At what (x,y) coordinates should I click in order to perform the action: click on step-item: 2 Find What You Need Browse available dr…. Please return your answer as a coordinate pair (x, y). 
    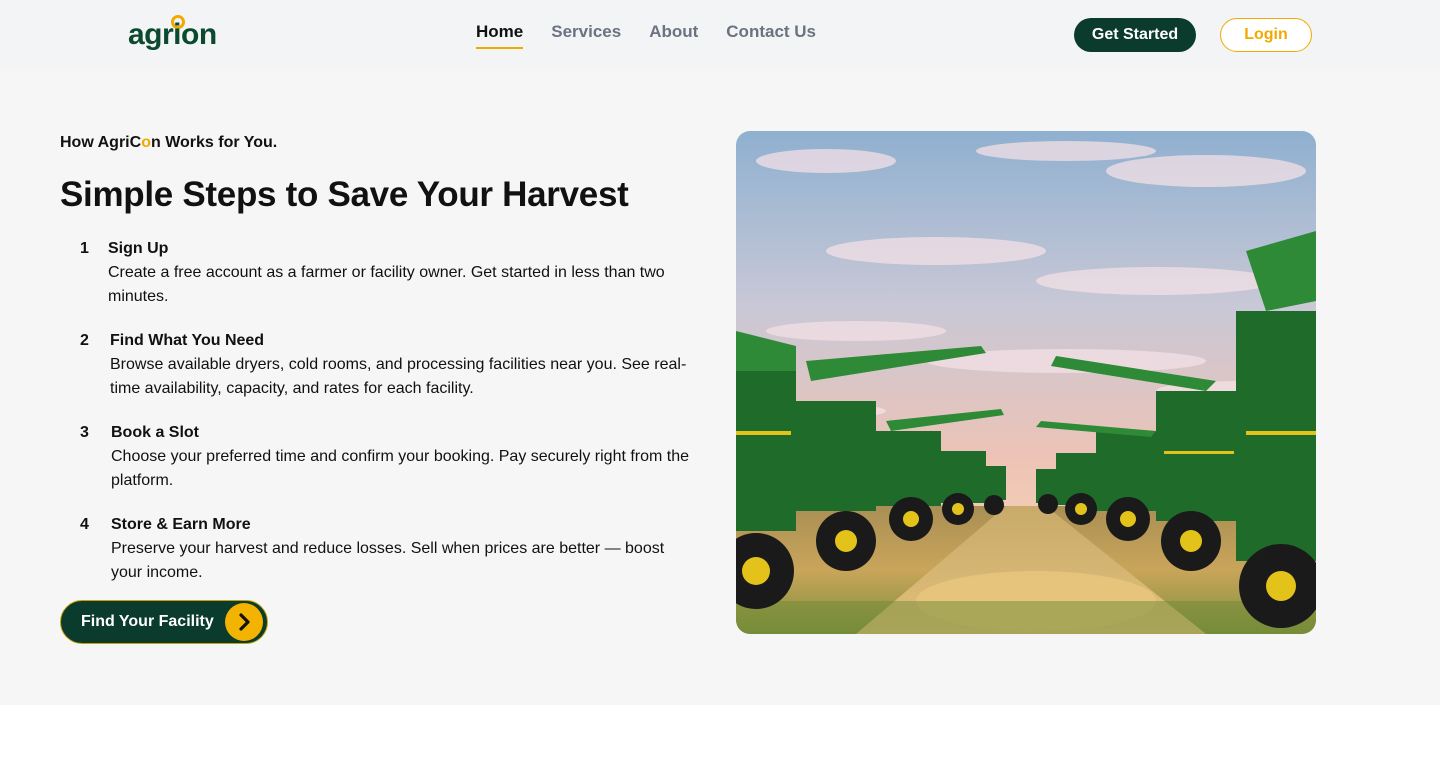
    Looking at the image, I should click on (395, 365).